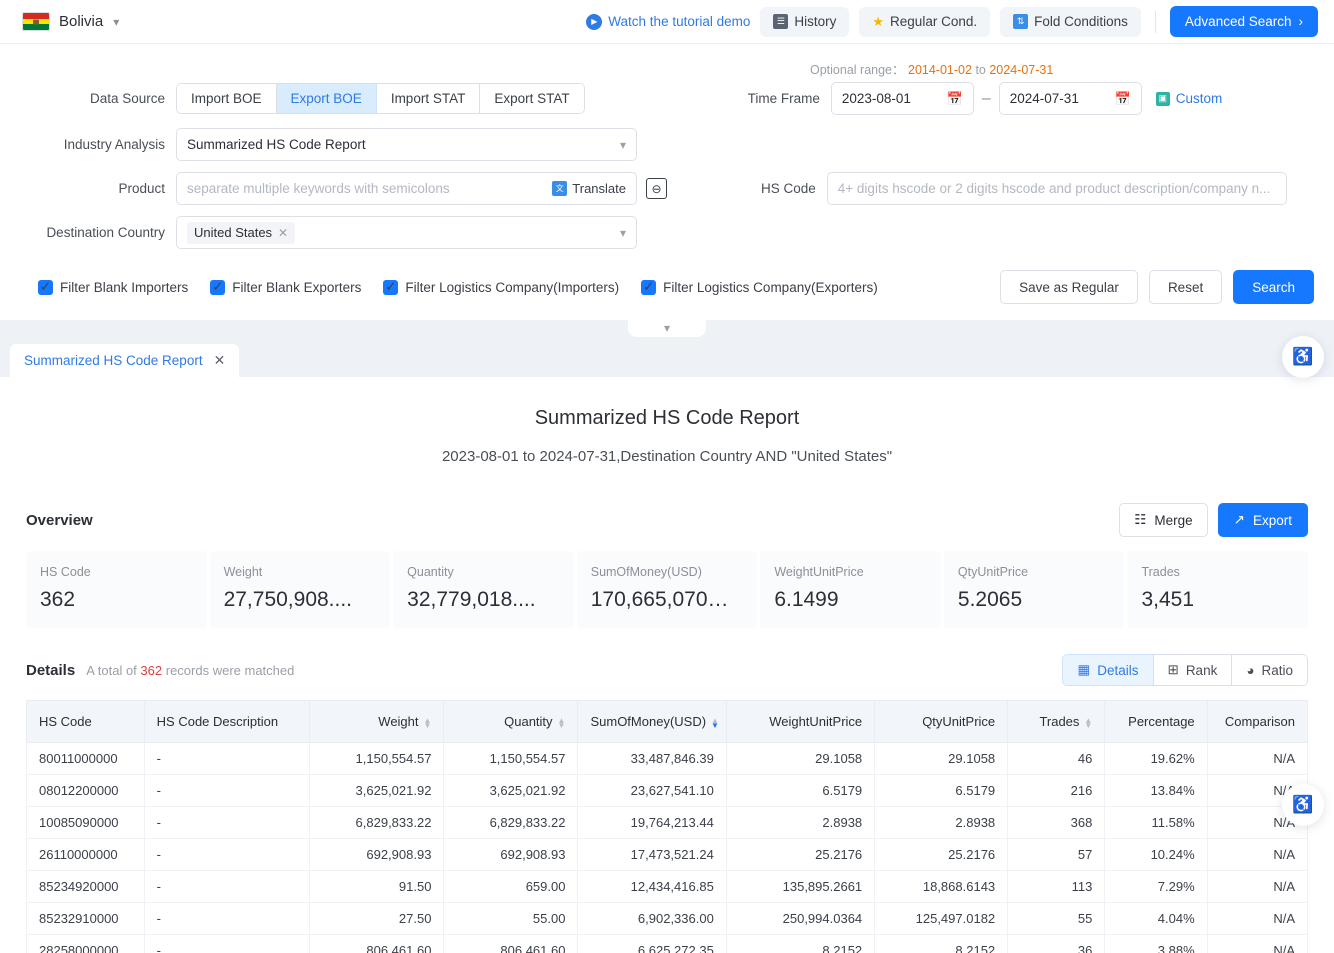 The height and width of the screenshot is (953, 1334). Describe the element at coordinates (1262, 520) in the screenshot. I see `export-button: ↗ Export` at that location.